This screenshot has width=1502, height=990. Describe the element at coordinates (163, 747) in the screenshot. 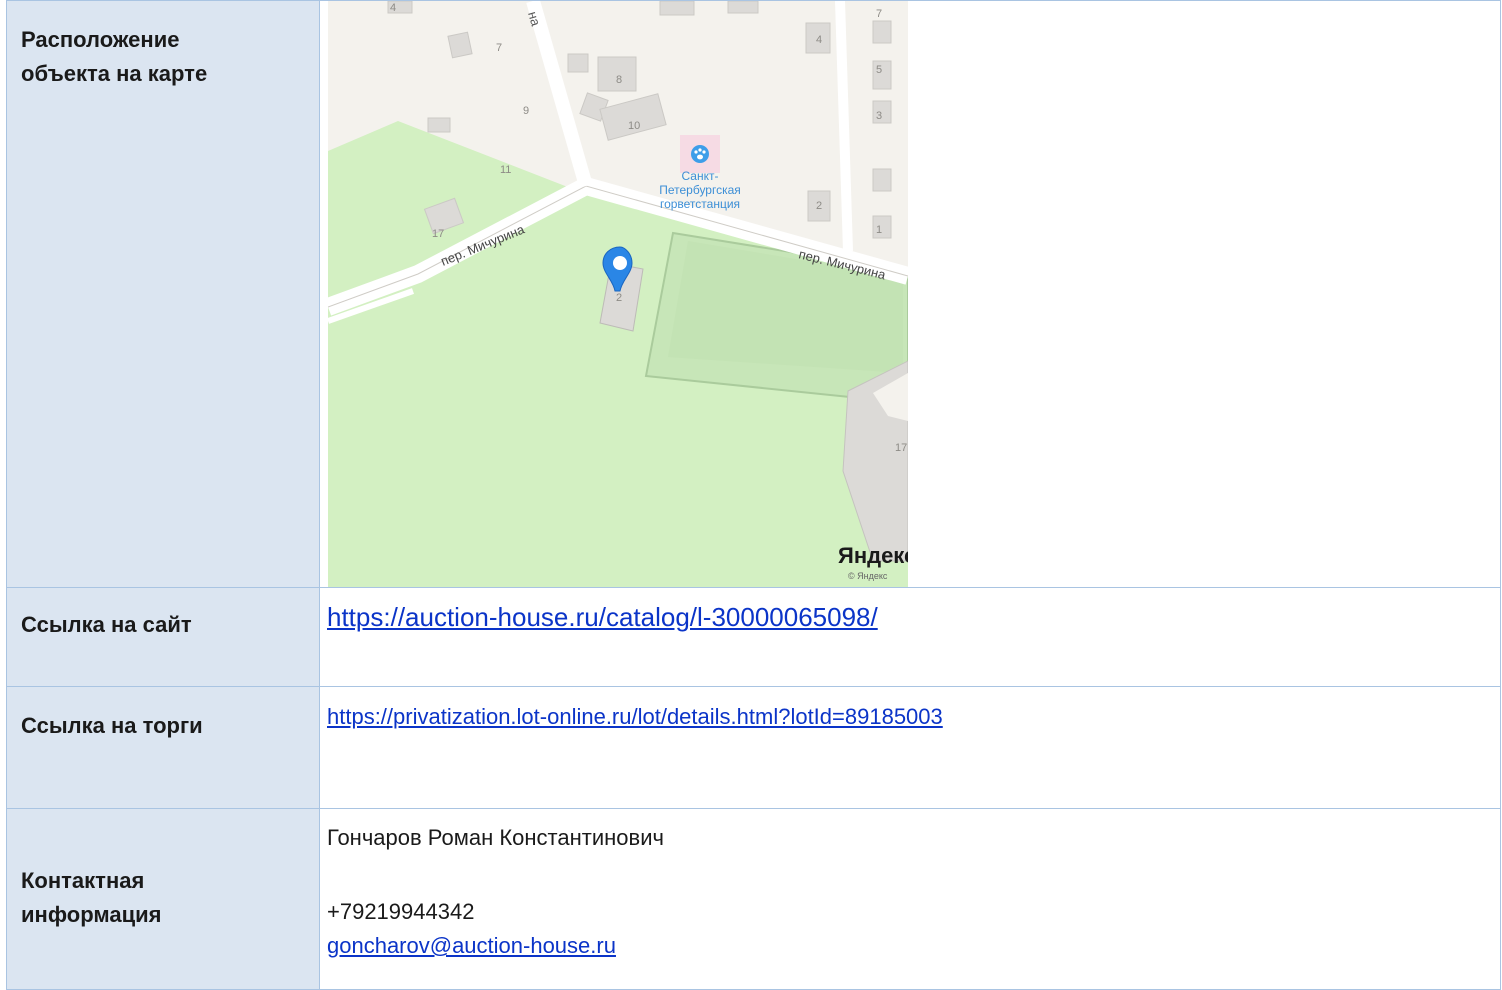

I see `torgi-label-cell: Ссылка на торги` at that location.